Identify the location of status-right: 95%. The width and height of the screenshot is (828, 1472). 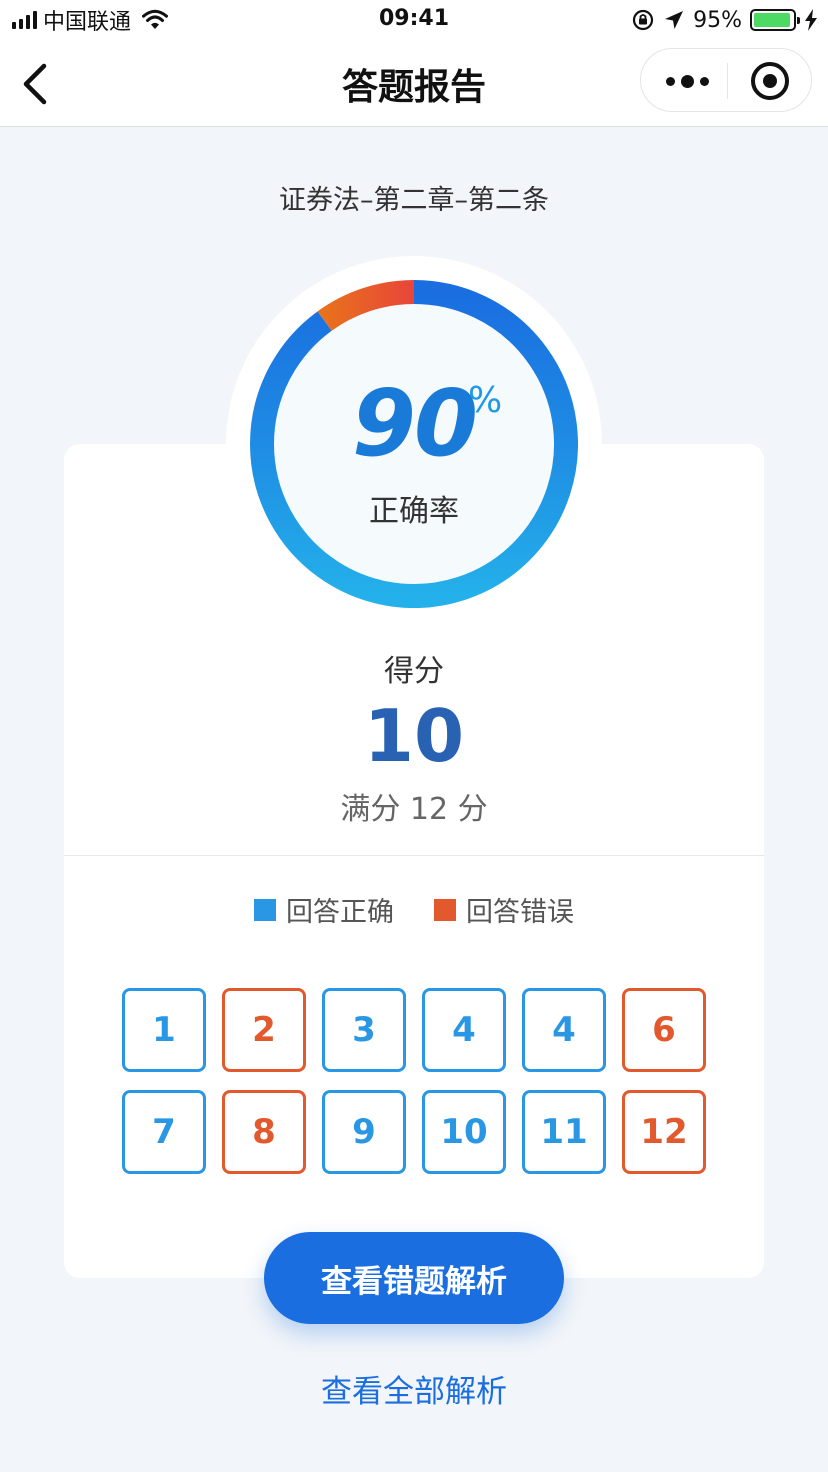
(724, 20).